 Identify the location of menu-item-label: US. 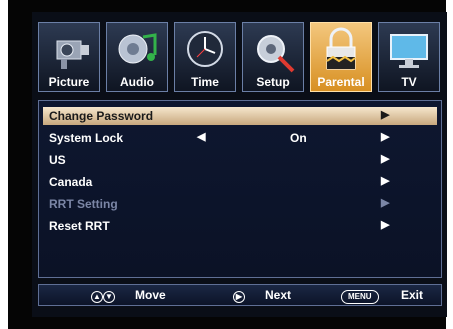
(57, 160).